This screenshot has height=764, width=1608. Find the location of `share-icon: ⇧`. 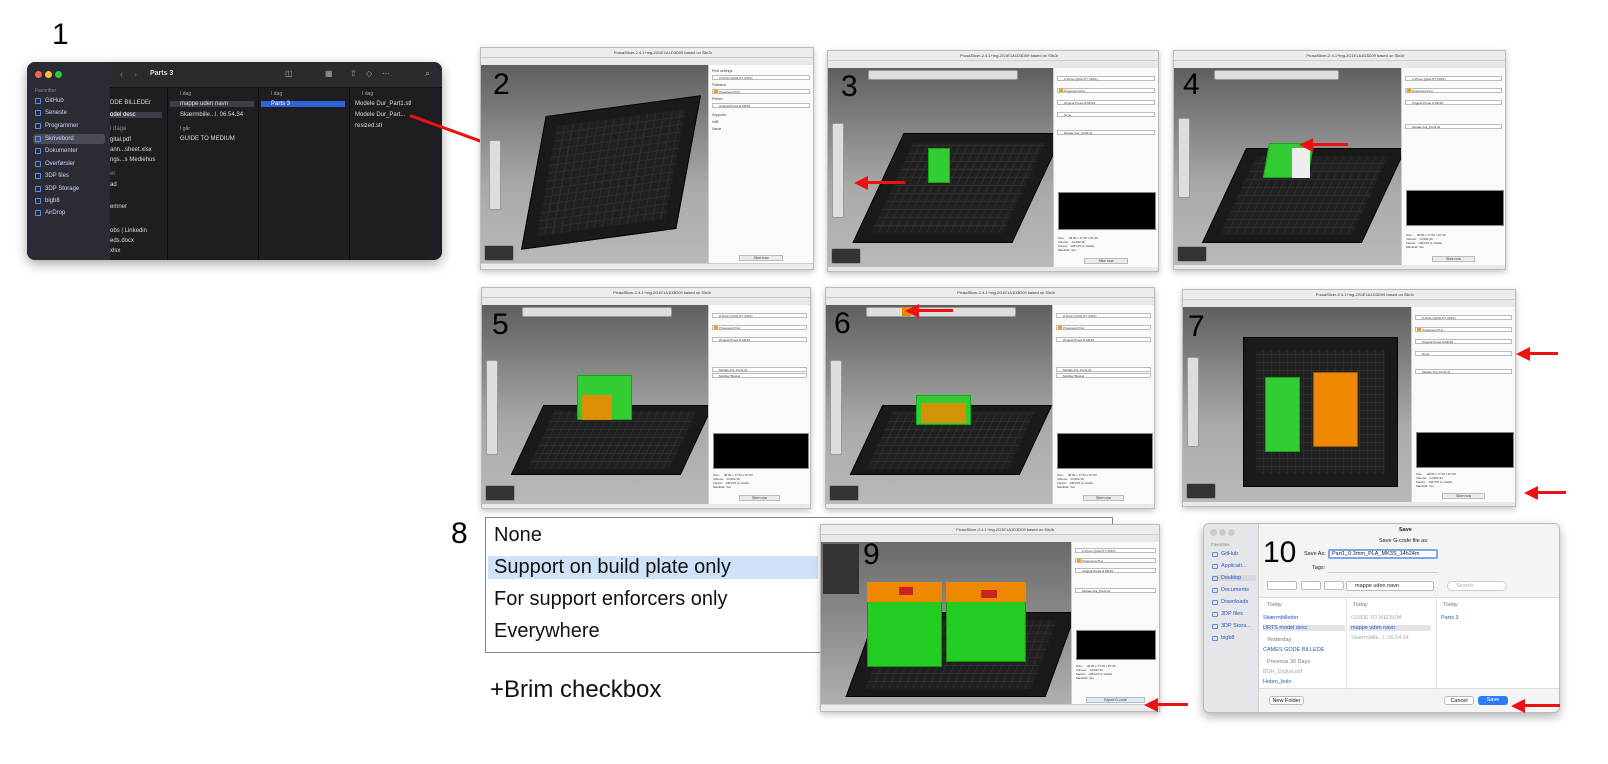

share-icon: ⇧ is located at coordinates (353, 73).